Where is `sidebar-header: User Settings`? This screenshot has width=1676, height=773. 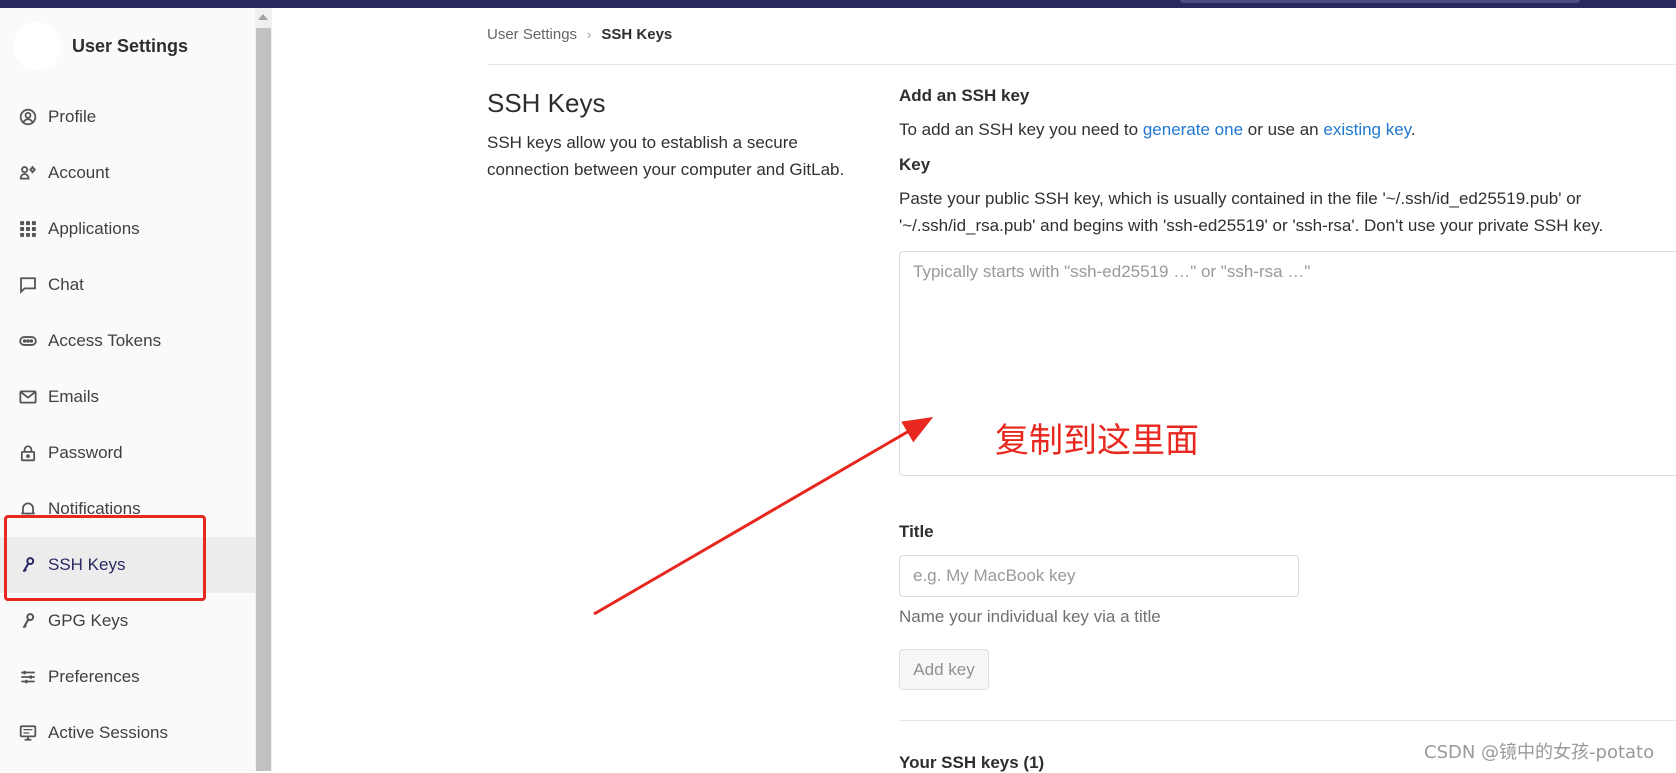 sidebar-header: User Settings is located at coordinates (127, 44).